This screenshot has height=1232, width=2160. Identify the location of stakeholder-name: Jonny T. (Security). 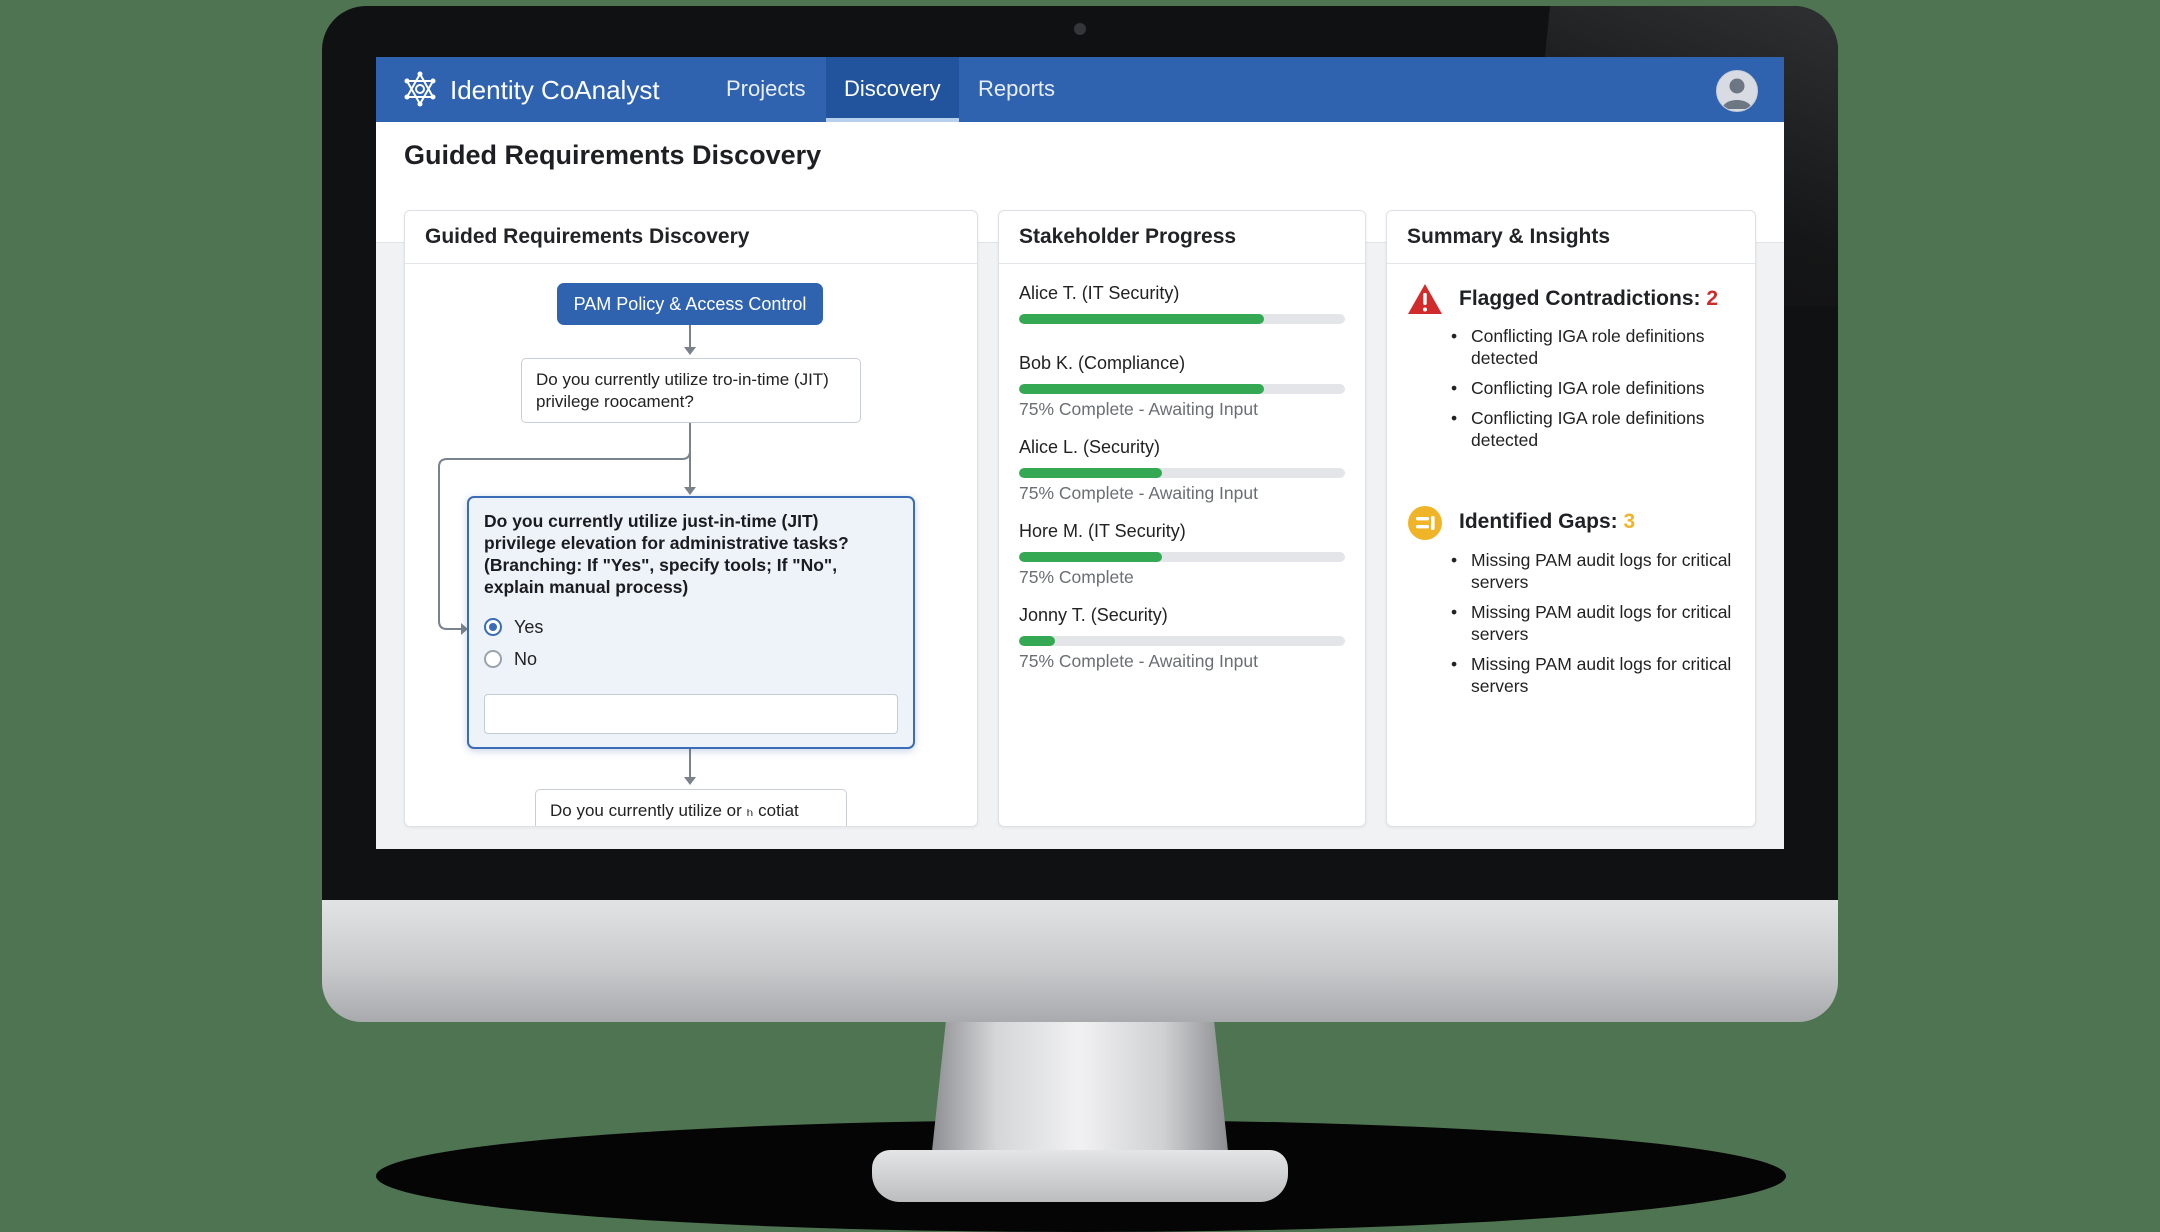
(1093, 615).